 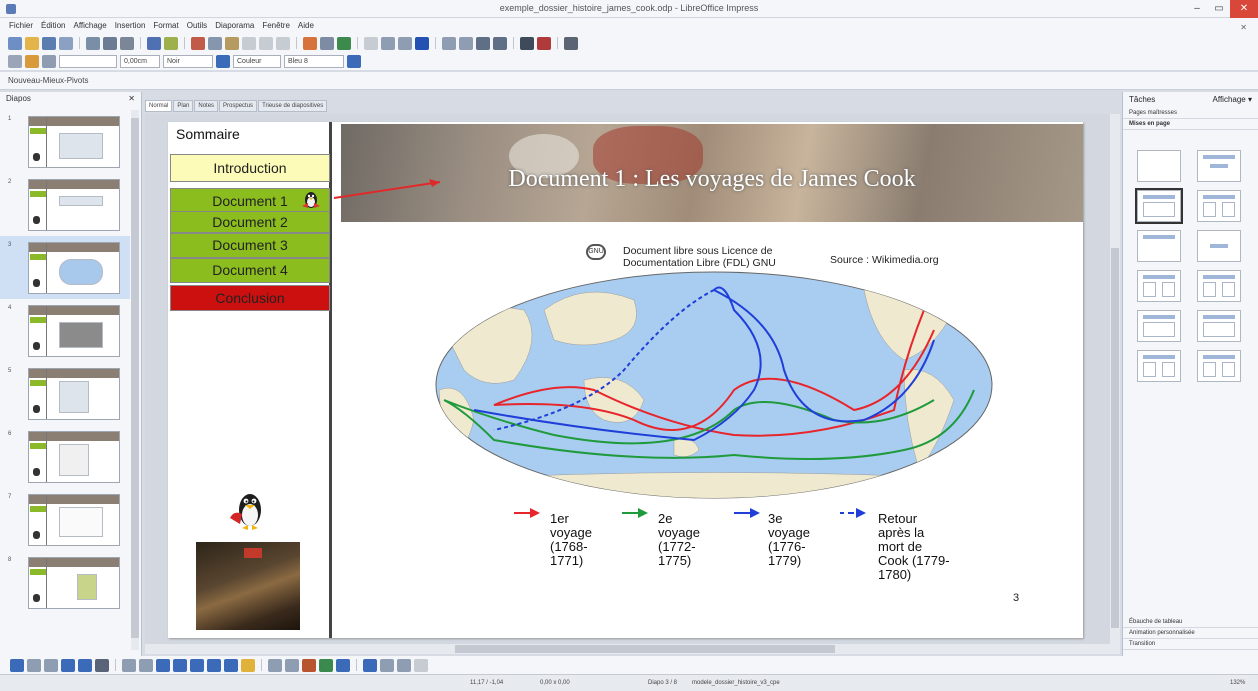 I want to click on ellipse-tool-icon, so click(x=85, y=665).